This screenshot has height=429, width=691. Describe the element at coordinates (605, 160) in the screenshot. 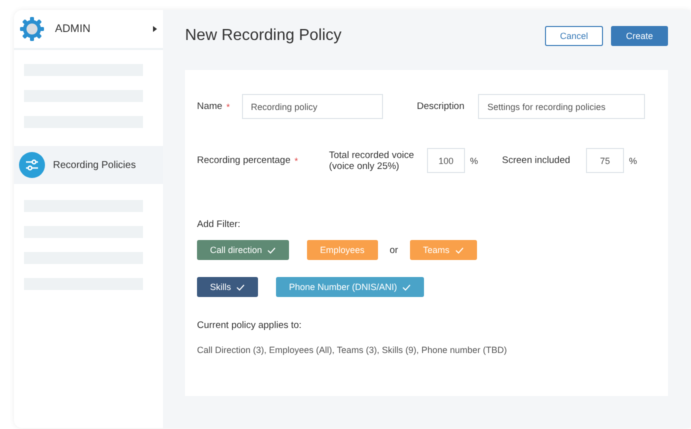

I see `input-field: 75` at that location.